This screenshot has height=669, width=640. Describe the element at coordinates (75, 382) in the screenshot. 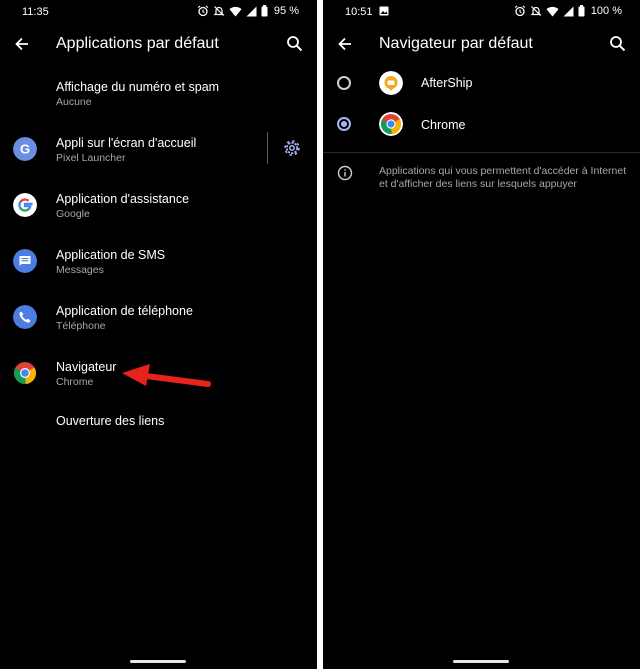

I see `item-subtitle: Chrome` at that location.